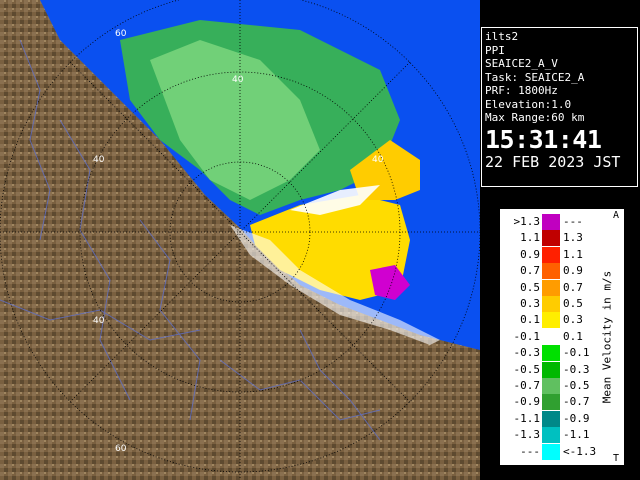 This screenshot has height=480, width=640. What do you see at coordinates (615, 215) in the screenshot?
I see `legend-corner-top: A` at bounding box center [615, 215].